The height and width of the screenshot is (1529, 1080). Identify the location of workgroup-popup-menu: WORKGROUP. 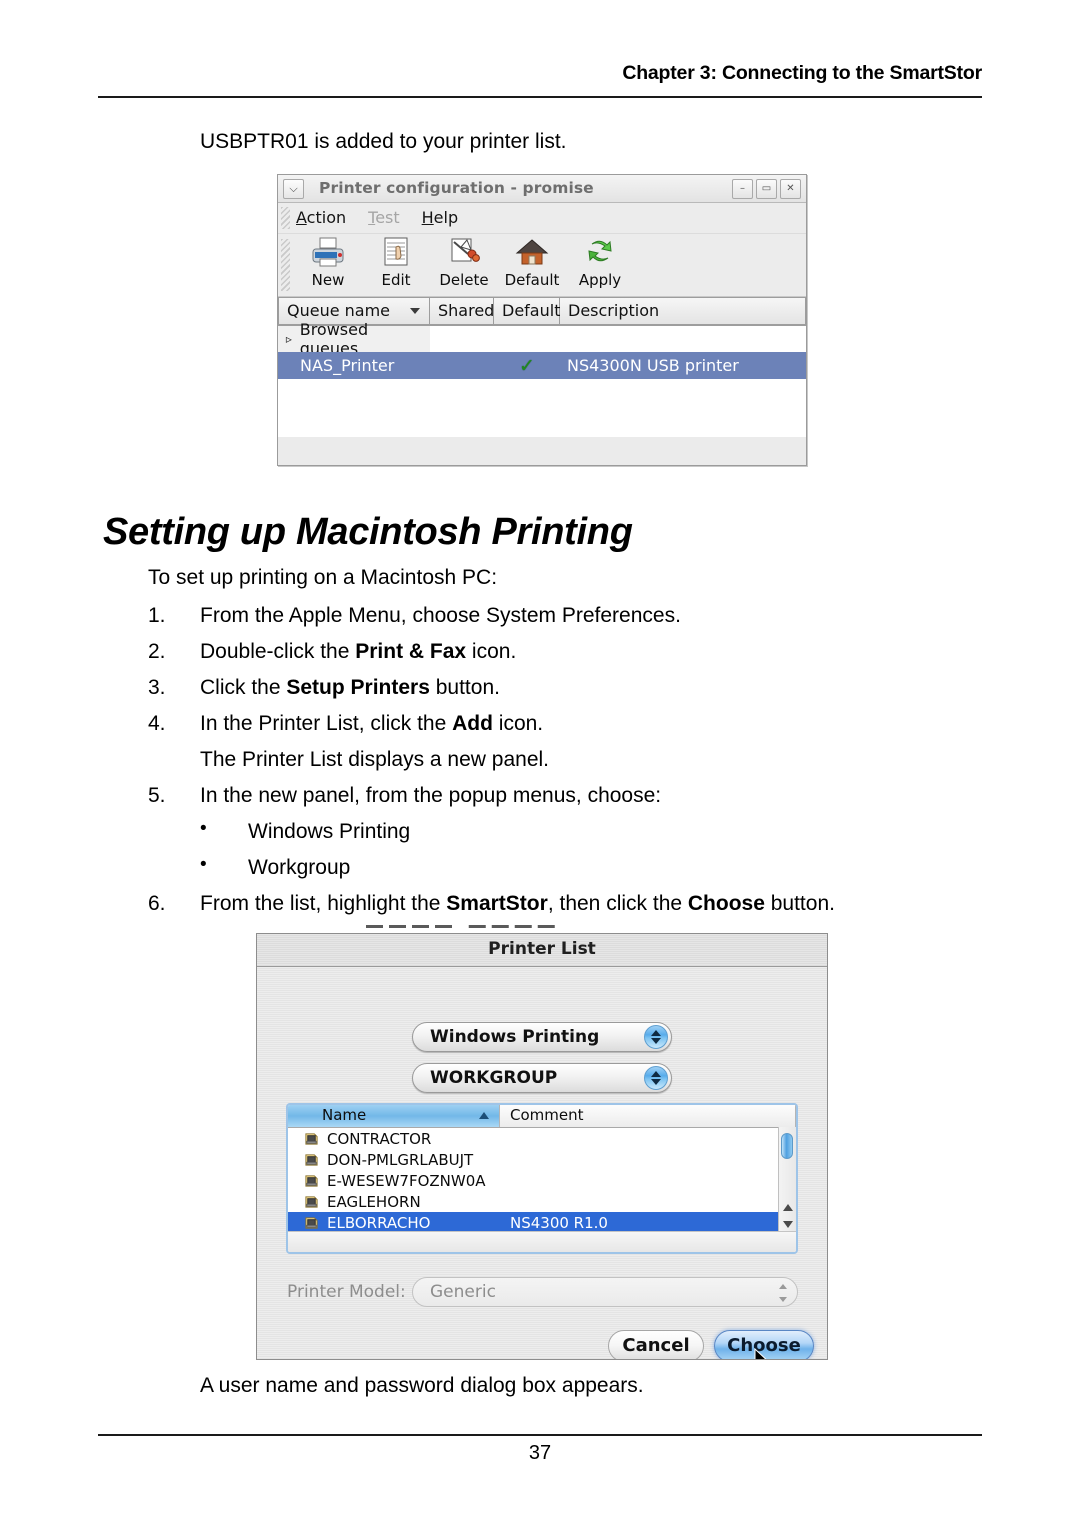
(542, 1078).